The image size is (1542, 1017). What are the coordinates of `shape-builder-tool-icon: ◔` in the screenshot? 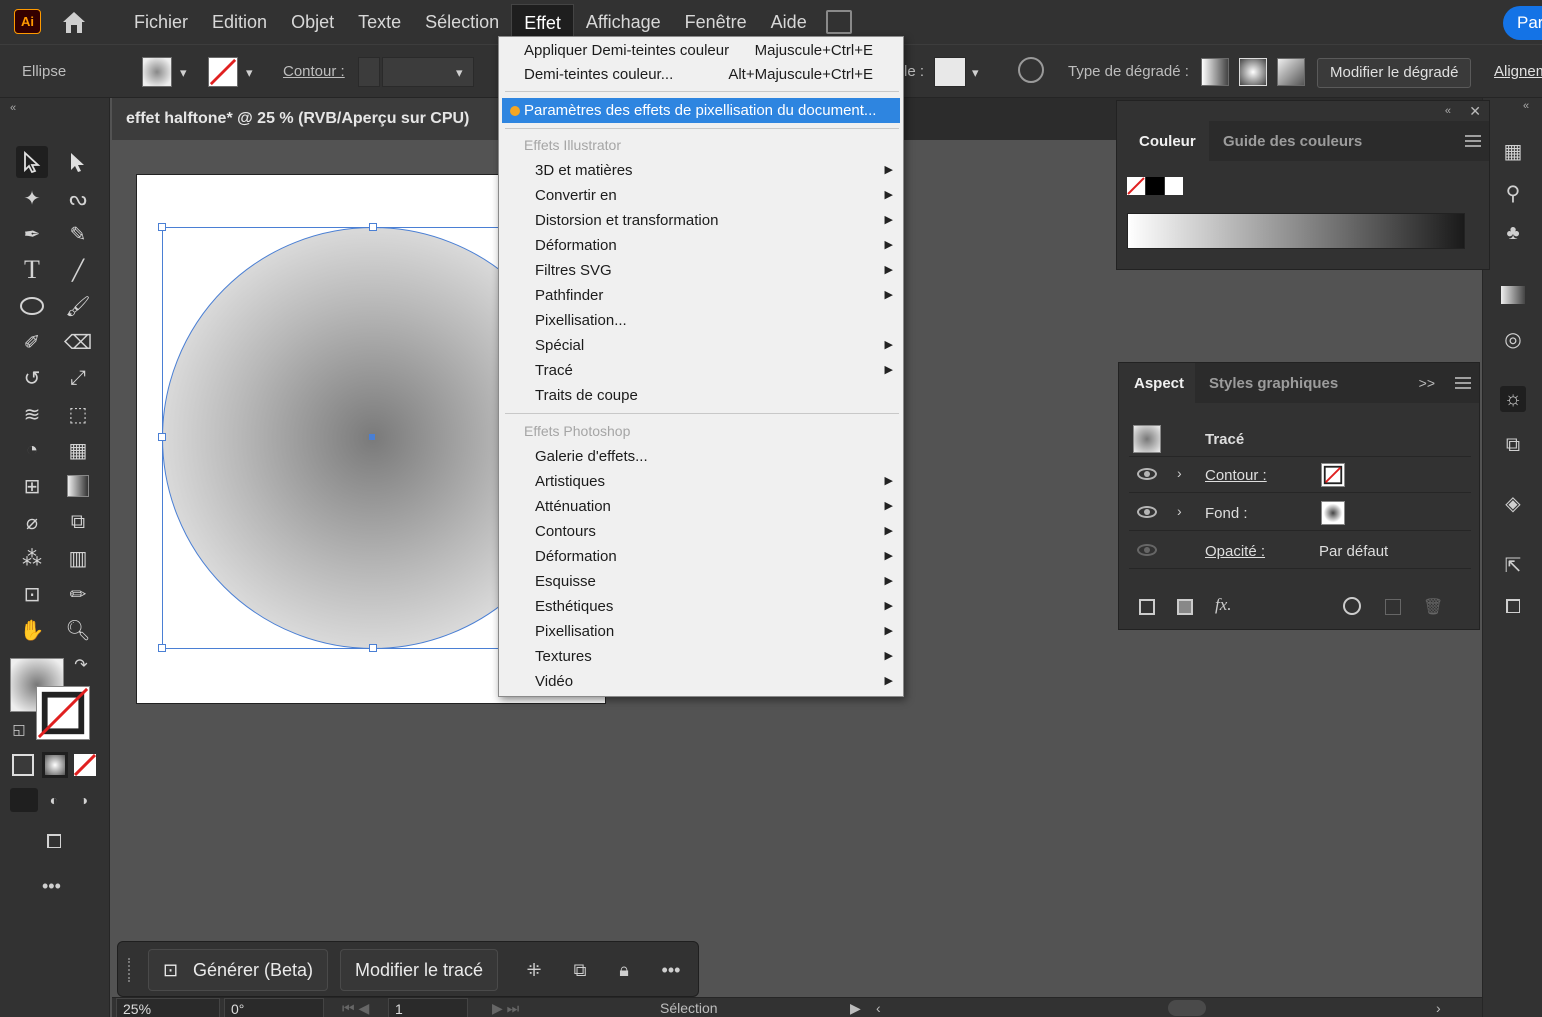 It's located at (32, 450).